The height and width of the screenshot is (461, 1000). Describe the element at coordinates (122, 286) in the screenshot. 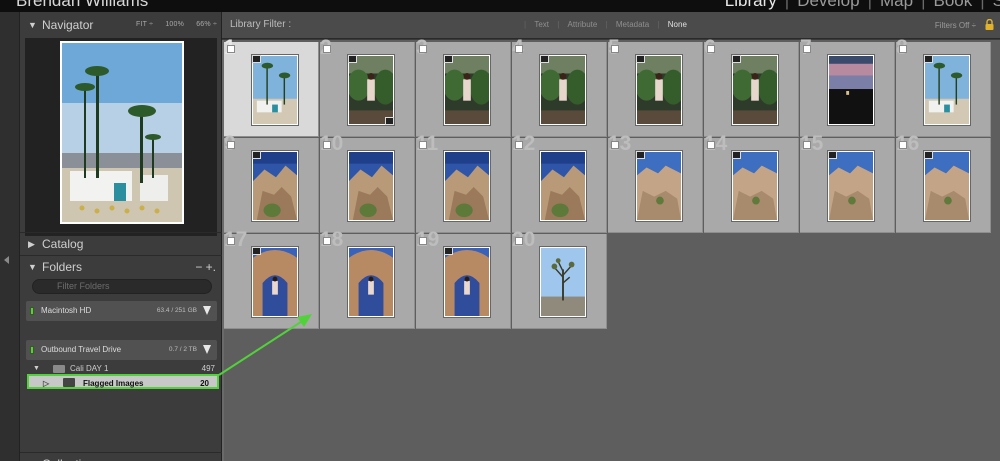

I see `filter-folders-input: Filter Folders` at that location.